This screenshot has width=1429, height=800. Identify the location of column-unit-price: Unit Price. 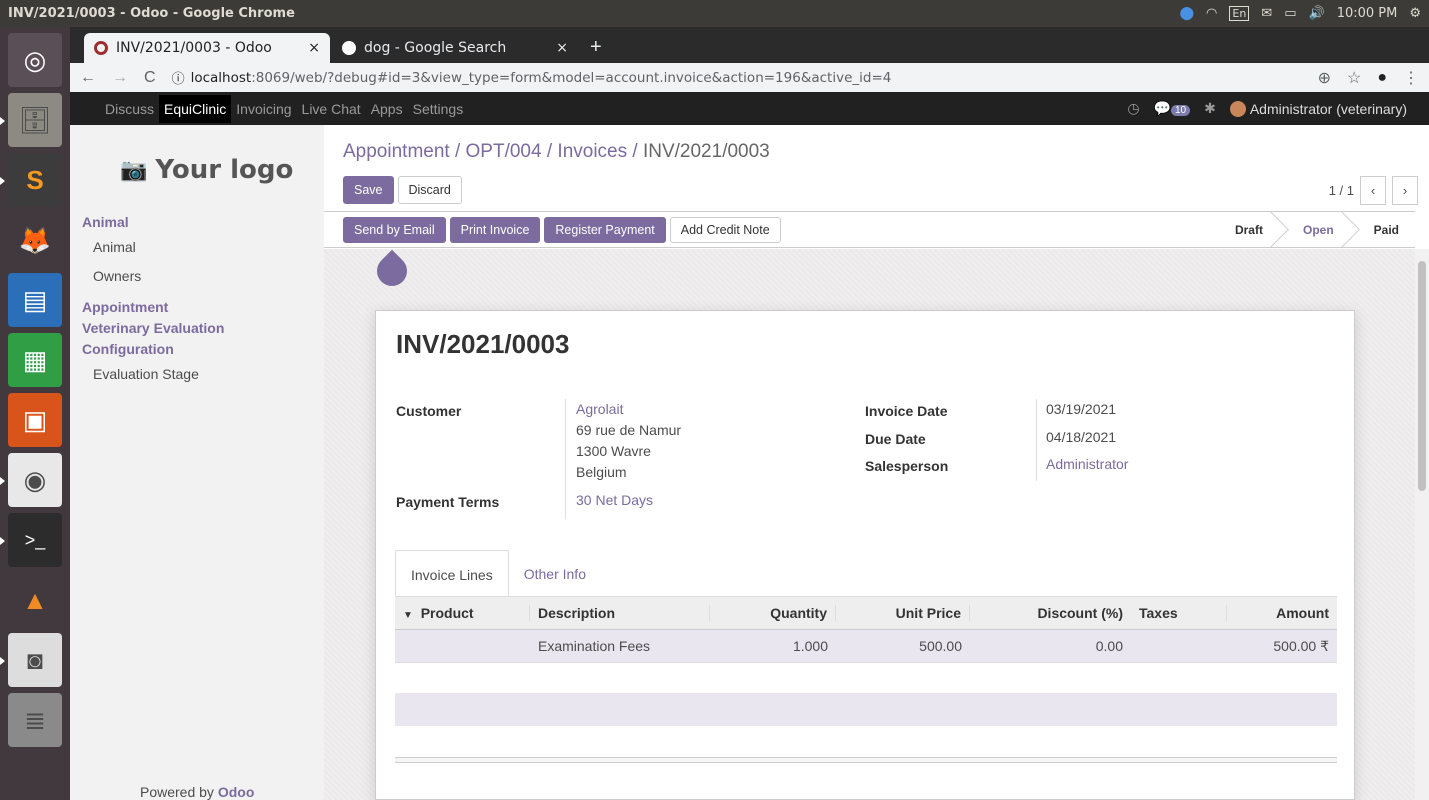
(903, 613).